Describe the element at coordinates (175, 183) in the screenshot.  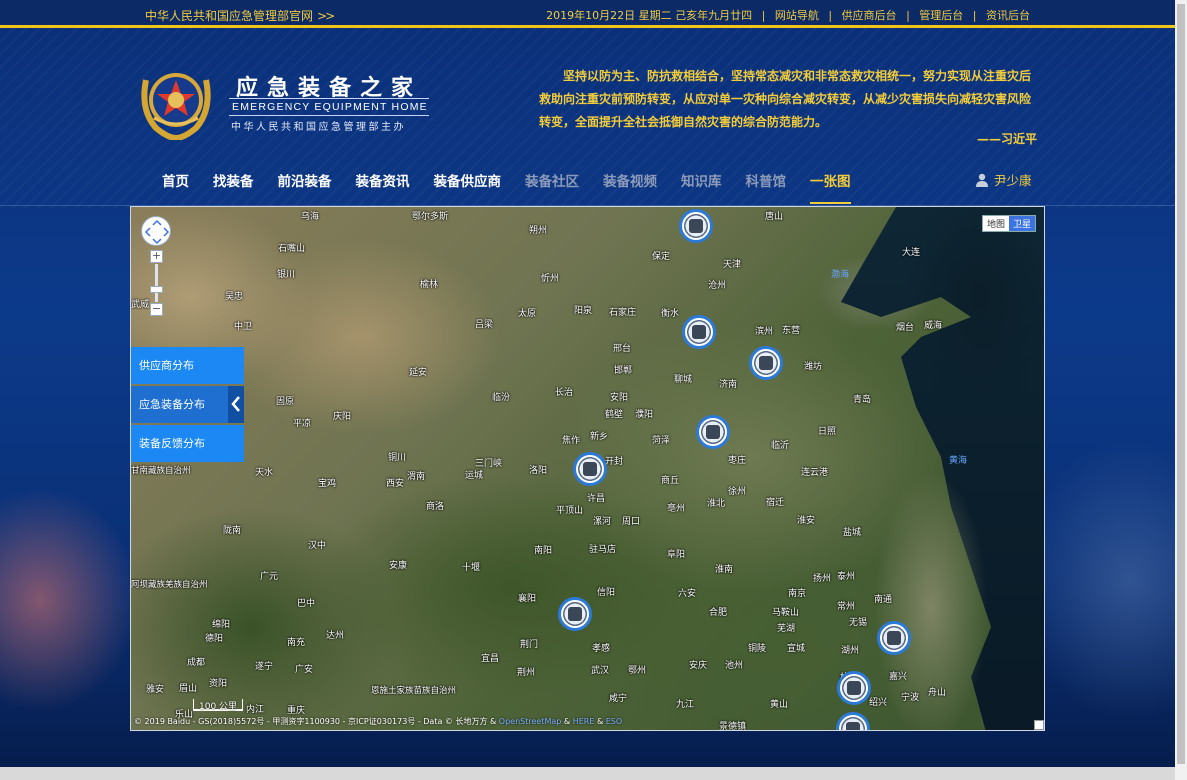
I see `nav-item-home: 首页` at that location.